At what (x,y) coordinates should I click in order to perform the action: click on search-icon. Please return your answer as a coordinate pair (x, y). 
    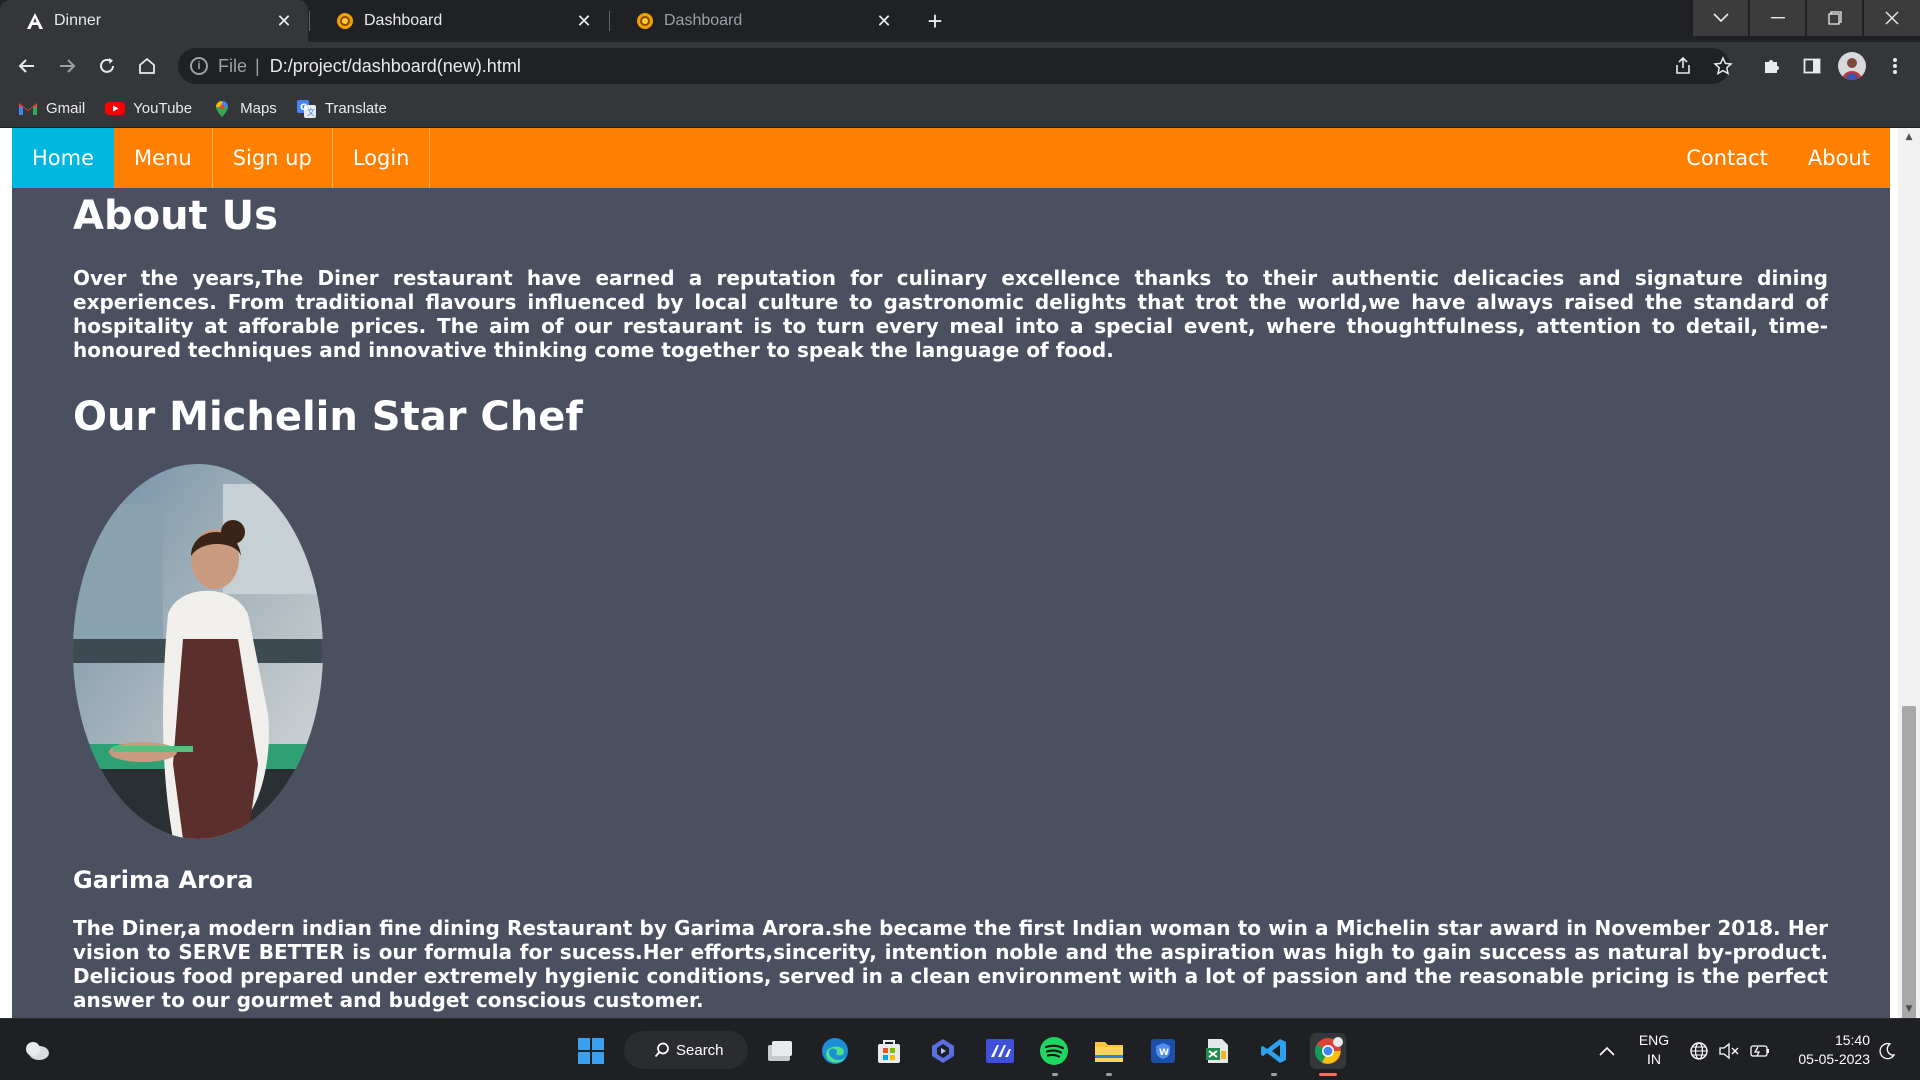
    Looking at the image, I should click on (661, 1050).